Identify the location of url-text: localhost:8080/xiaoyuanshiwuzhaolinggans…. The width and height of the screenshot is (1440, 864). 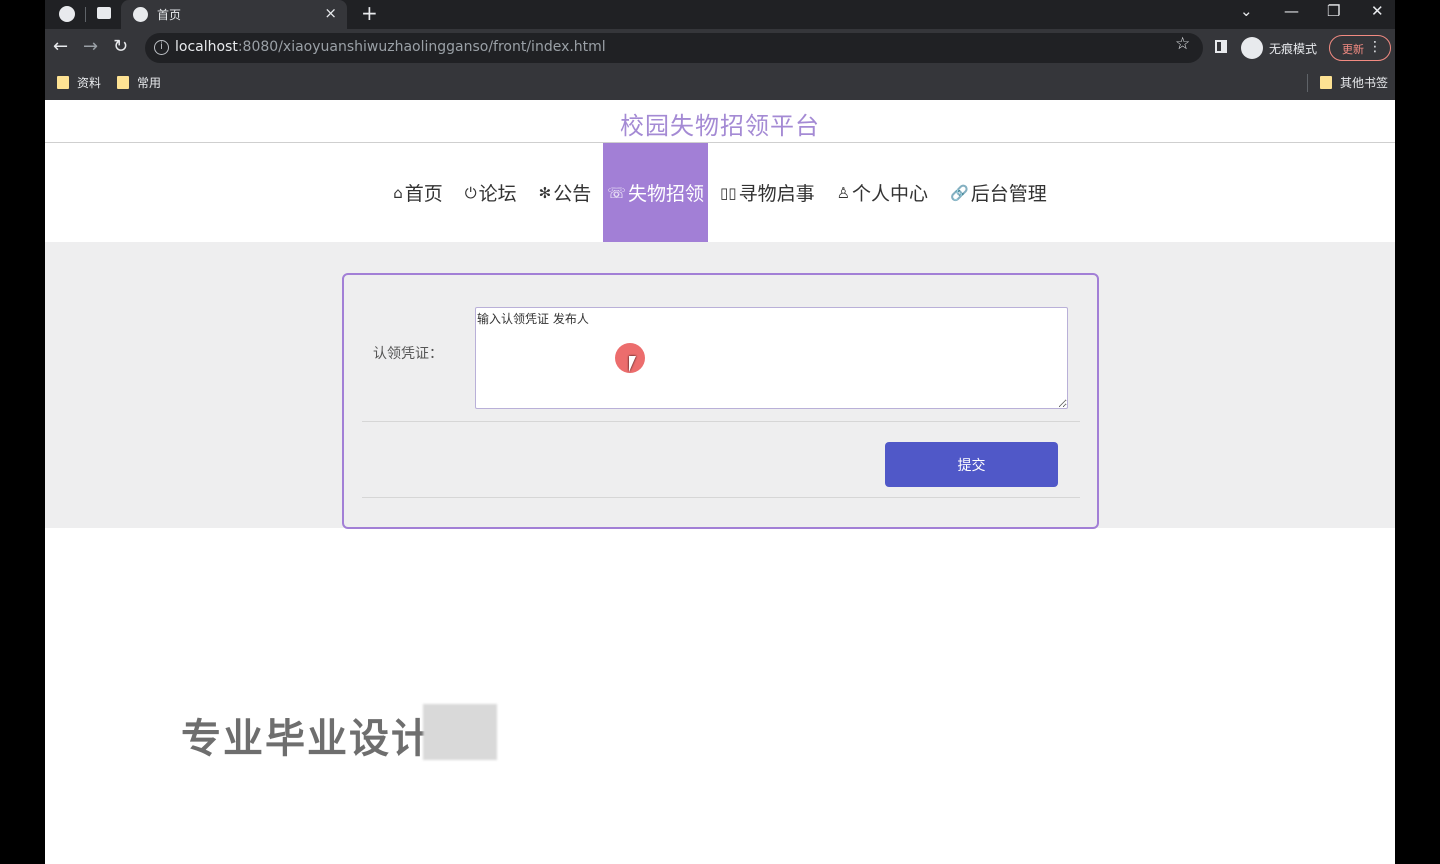
(390, 47).